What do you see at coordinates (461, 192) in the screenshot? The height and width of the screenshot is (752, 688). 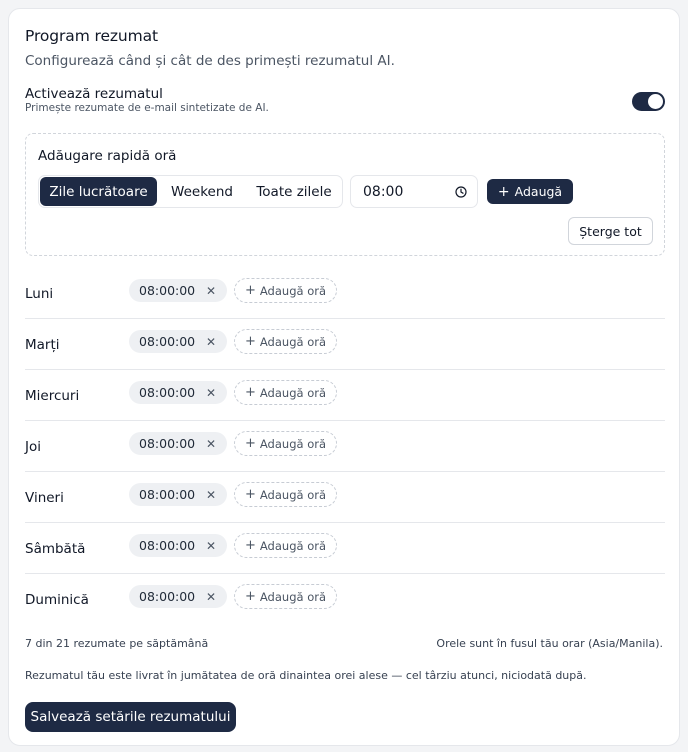 I see `clock-icon` at bounding box center [461, 192].